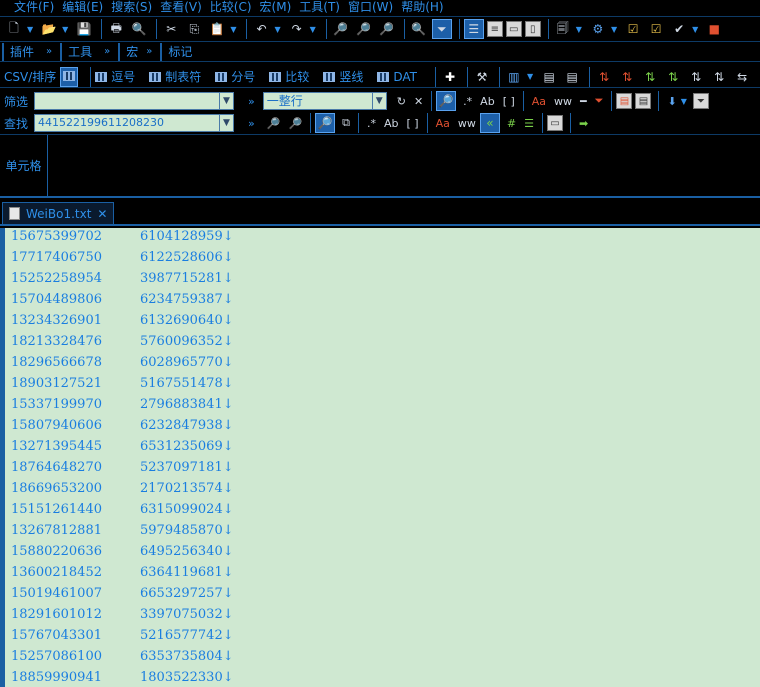 The width and height of the screenshot is (760, 687). What do you see at coordinates (84, 29) in the screenshot?
I see `save-icon: 💾` at bounding box center [84, 29].